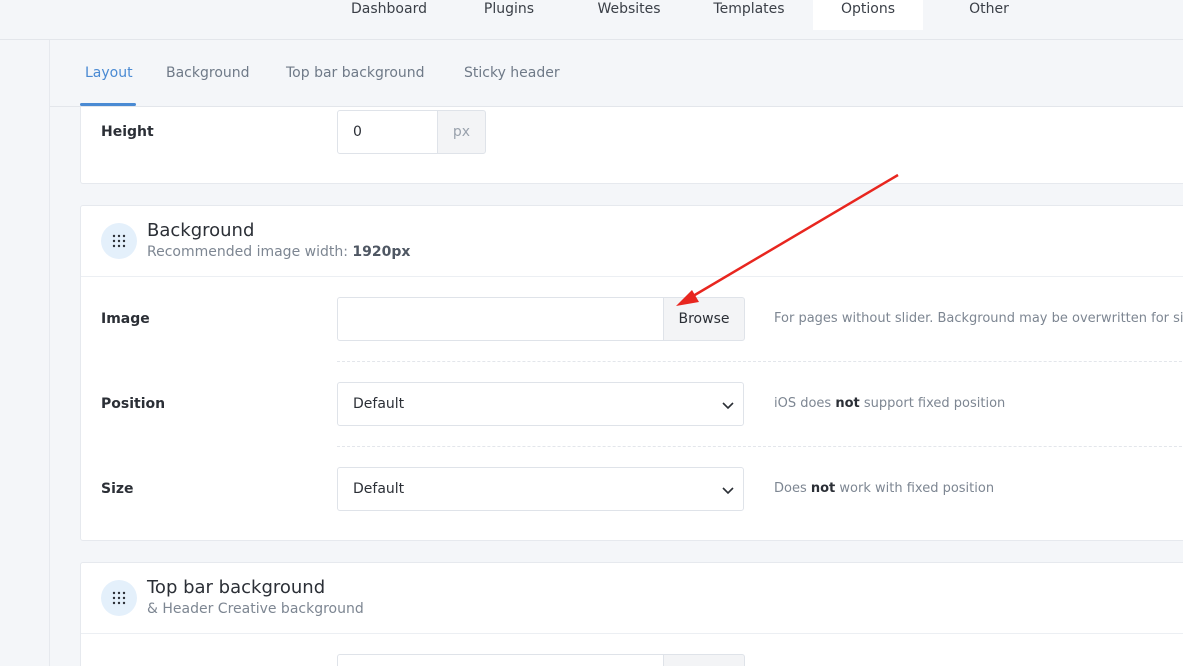  I want to click on height-value: 0, so click(357, 132).